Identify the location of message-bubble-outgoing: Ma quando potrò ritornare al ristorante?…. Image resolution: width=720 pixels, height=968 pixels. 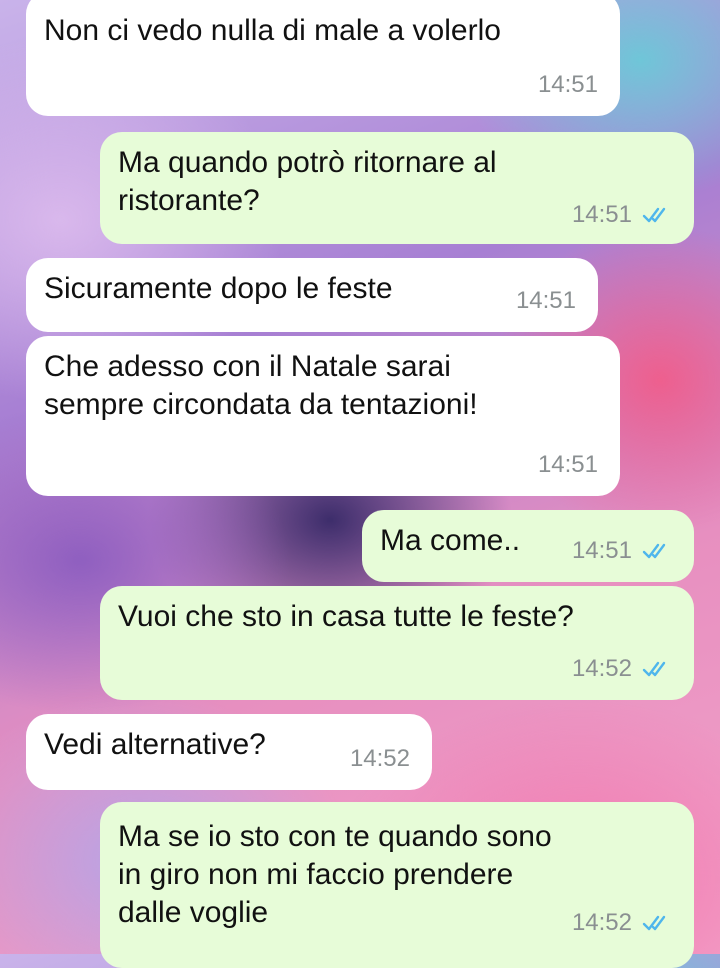
(397, 188).